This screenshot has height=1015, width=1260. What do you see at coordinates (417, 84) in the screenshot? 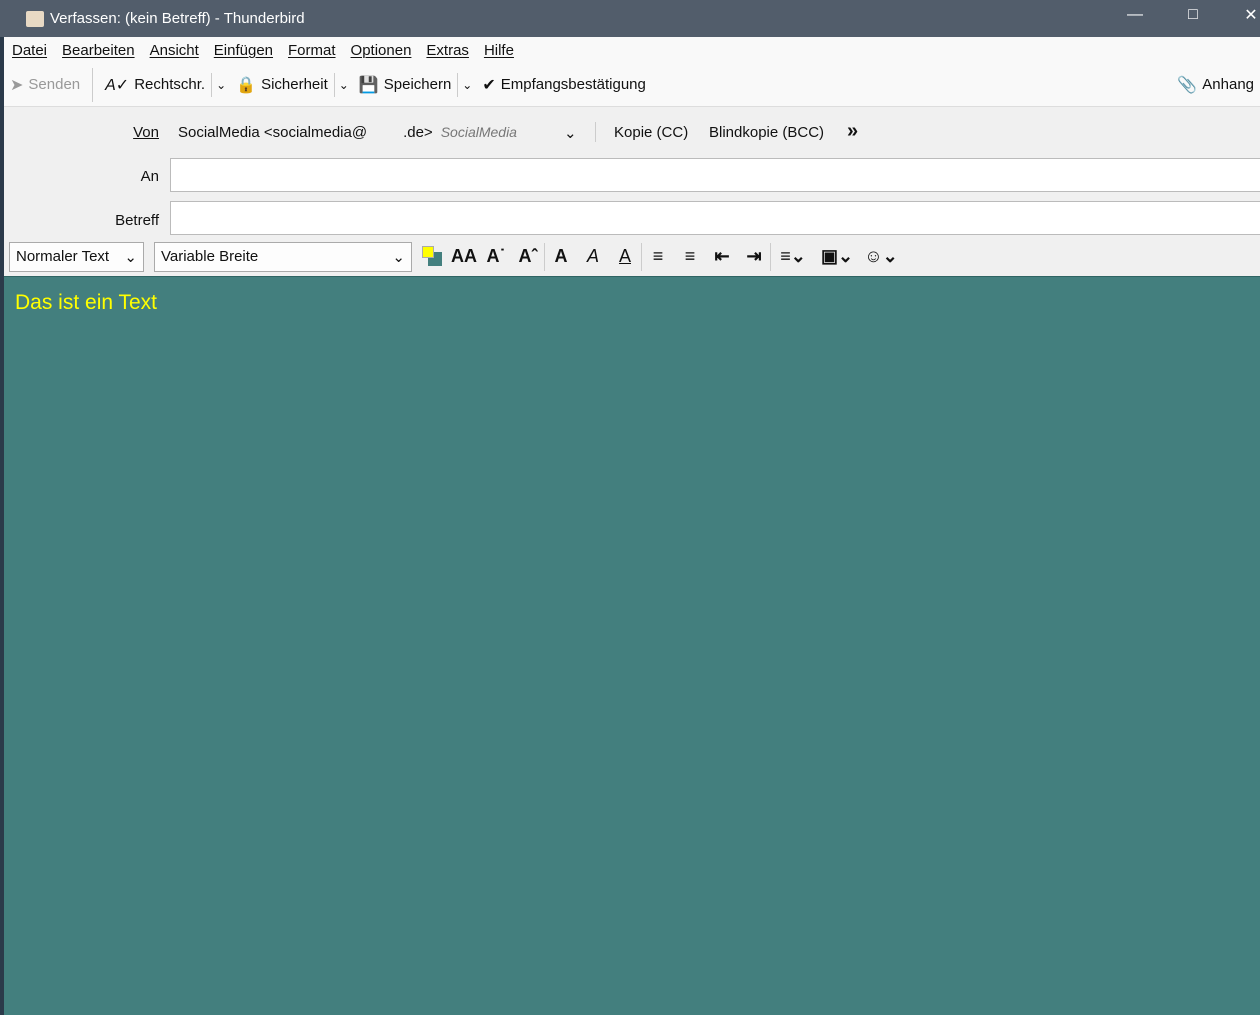
I see `save-label: Speichern` at bounding box center [417, 84].